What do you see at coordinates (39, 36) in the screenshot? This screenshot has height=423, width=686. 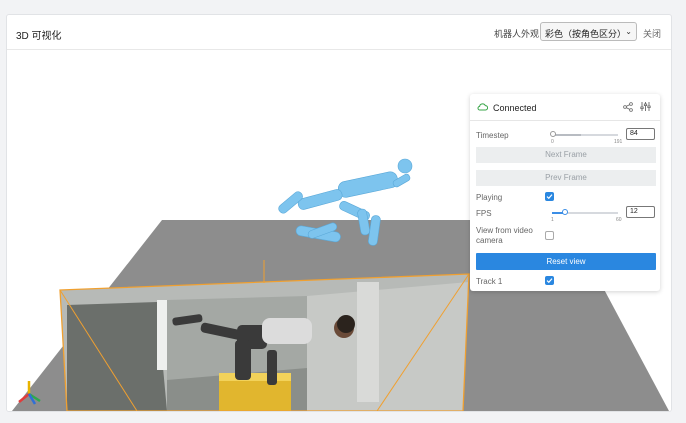 I see `page-title: 3D 可视化` at bounding box center [39, 36].